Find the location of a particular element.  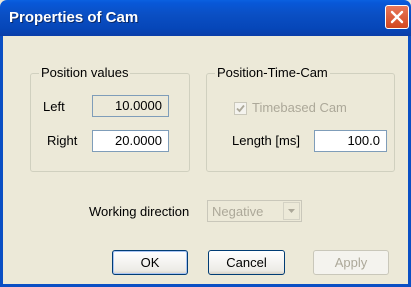

close-button is located at coordinates (397, 17).